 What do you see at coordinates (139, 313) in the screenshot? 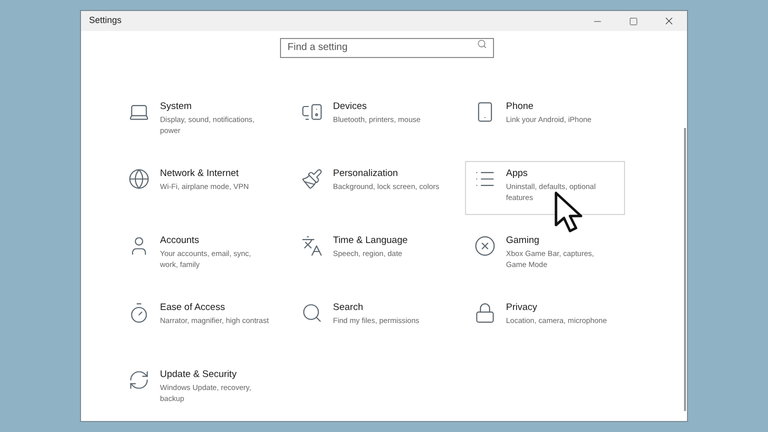
I see `timer-icon` at bounding box center [139, 313].